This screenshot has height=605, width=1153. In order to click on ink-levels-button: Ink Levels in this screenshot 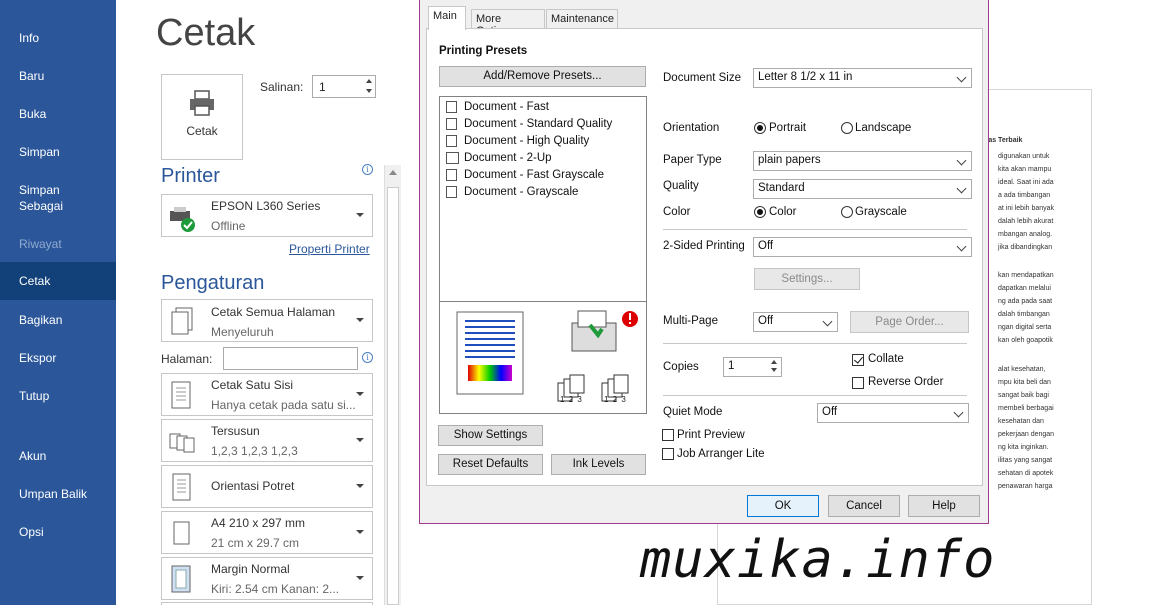, I will do `click(598, 464)`.